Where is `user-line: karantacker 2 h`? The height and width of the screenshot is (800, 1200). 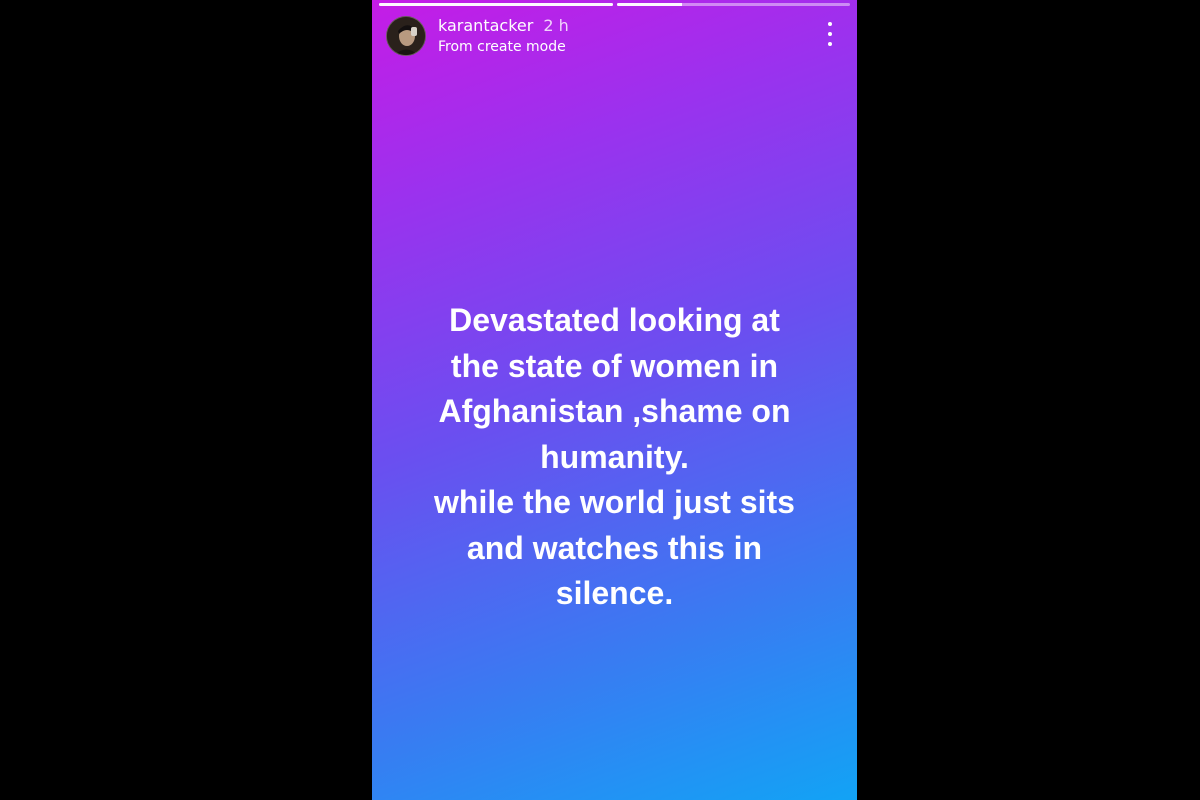 user-line: karantacker 2 h is located at coordinates (503, 25).